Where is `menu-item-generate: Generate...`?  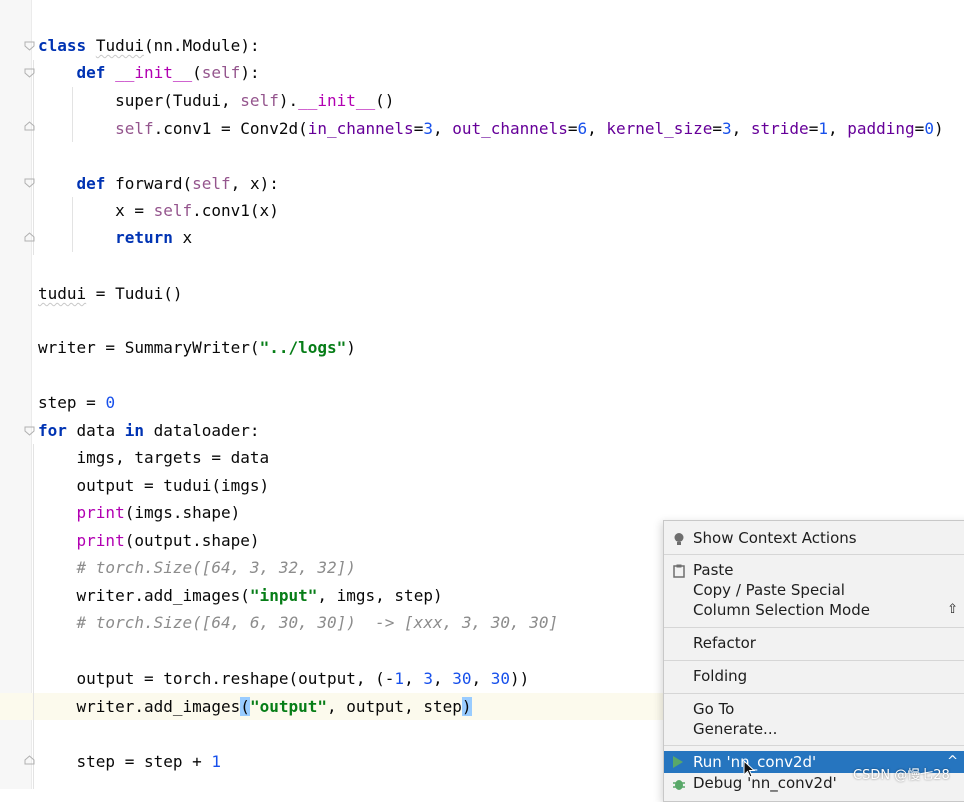 menu-item-generate: Generate... is located at coordinates (814, 729).